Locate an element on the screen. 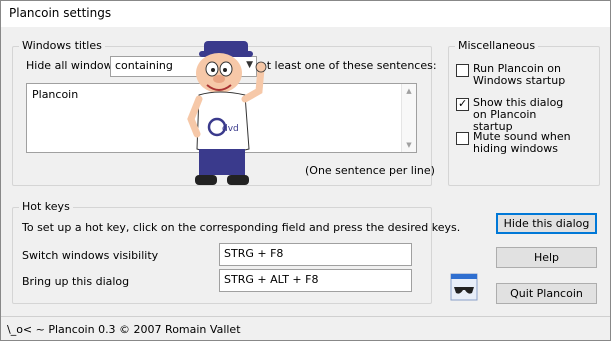 Image resolution: width=611 pixels, height=341 pixels. bring-up-dialog-label: Bring up this dialog is located at coordinates (76, 281).